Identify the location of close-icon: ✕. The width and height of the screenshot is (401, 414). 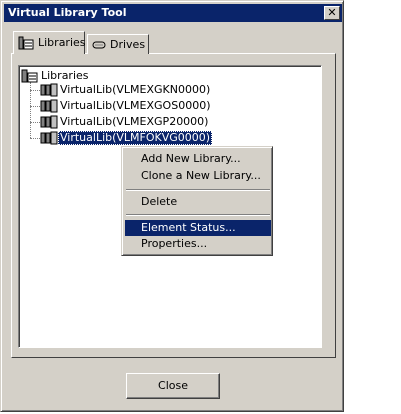
(332, 12).